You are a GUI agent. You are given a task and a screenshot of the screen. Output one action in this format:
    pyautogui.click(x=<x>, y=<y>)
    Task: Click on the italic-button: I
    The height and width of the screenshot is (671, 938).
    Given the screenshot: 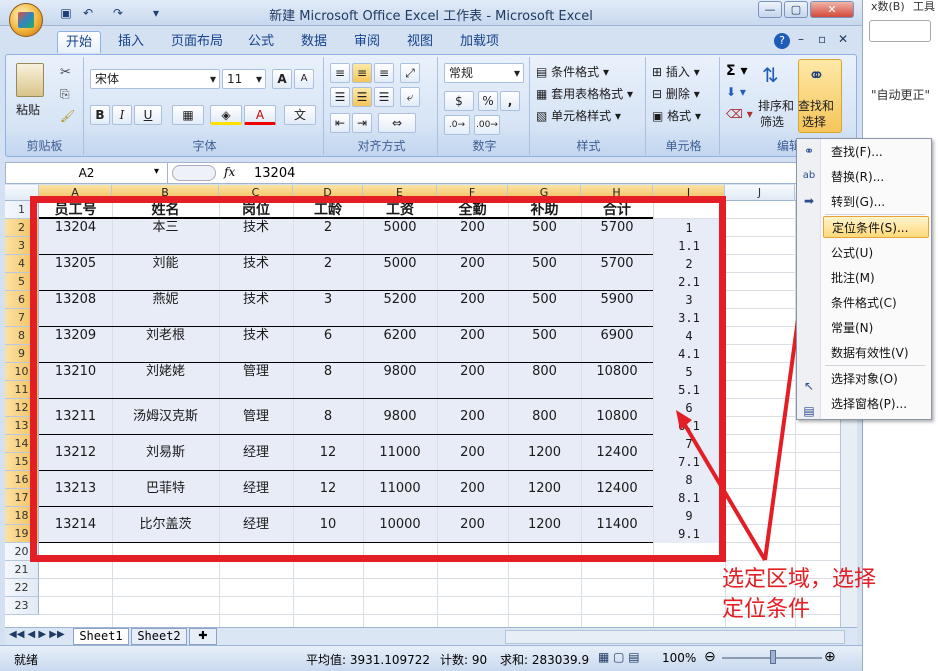 What is the action you would take?
    pyautogui.click(x=122, y=115)
    